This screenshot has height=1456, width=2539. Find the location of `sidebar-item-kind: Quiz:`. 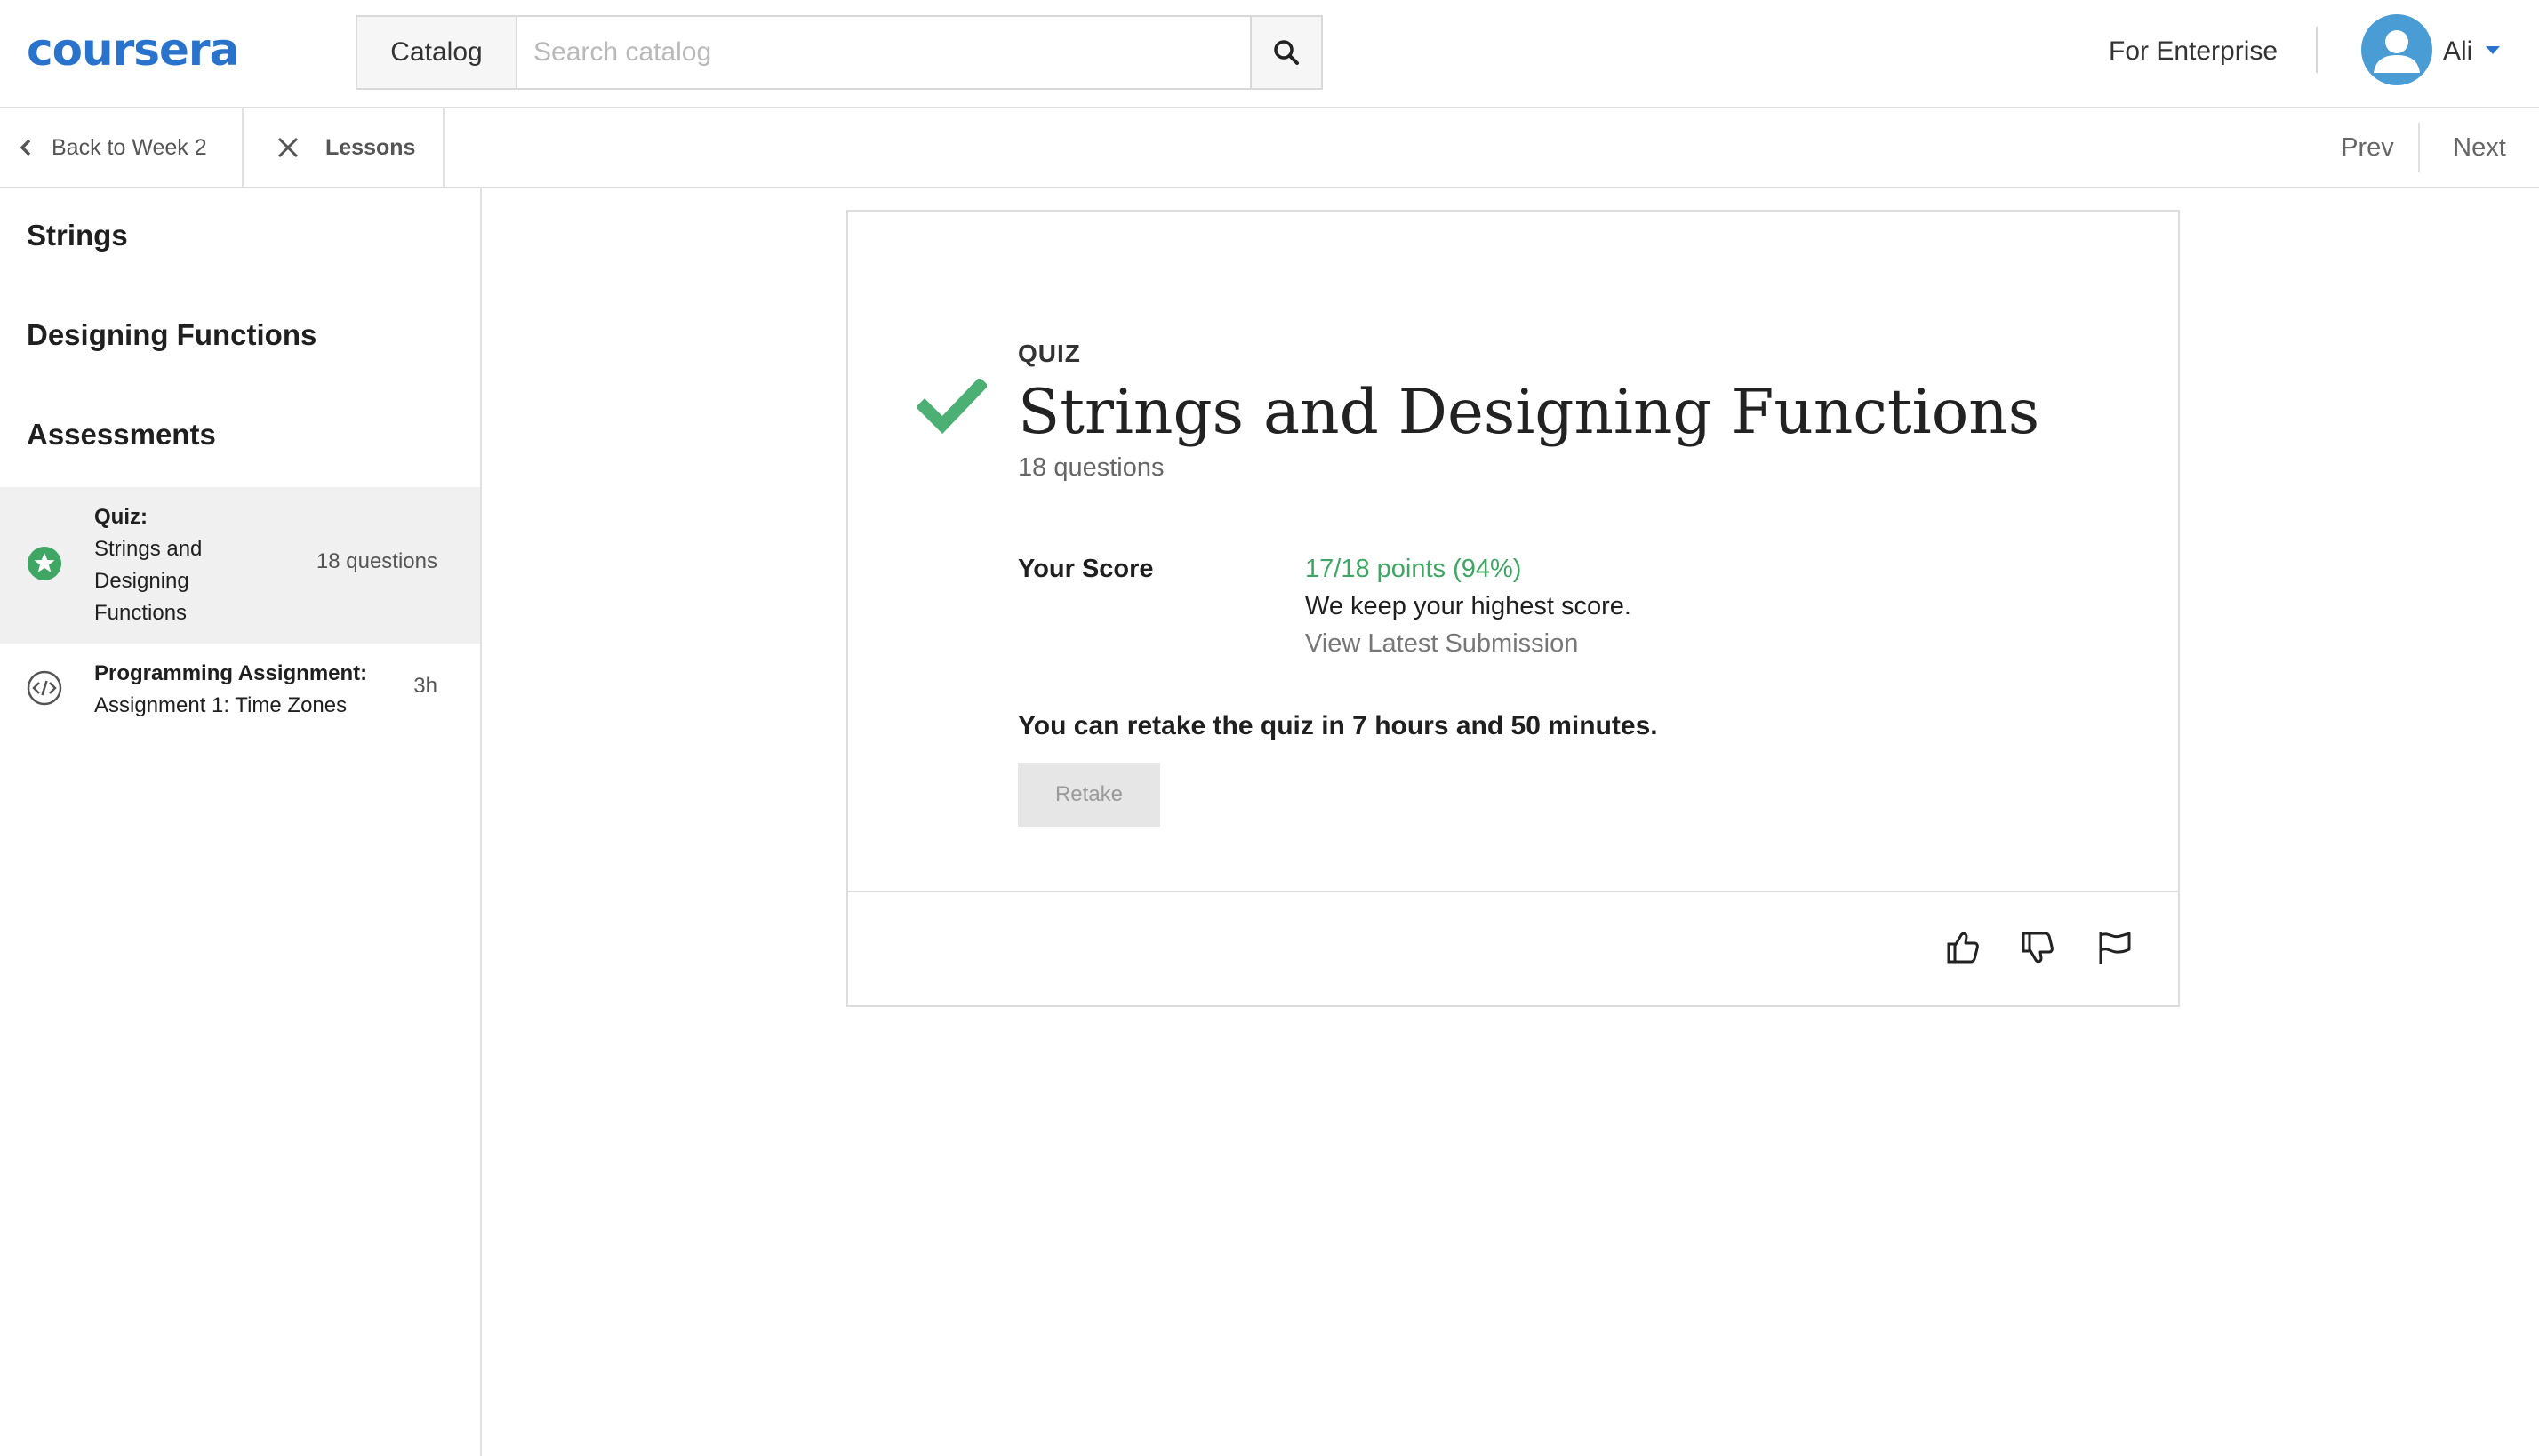

sidebar-item-kind: Quiz: is located at coordinates (121, 517).